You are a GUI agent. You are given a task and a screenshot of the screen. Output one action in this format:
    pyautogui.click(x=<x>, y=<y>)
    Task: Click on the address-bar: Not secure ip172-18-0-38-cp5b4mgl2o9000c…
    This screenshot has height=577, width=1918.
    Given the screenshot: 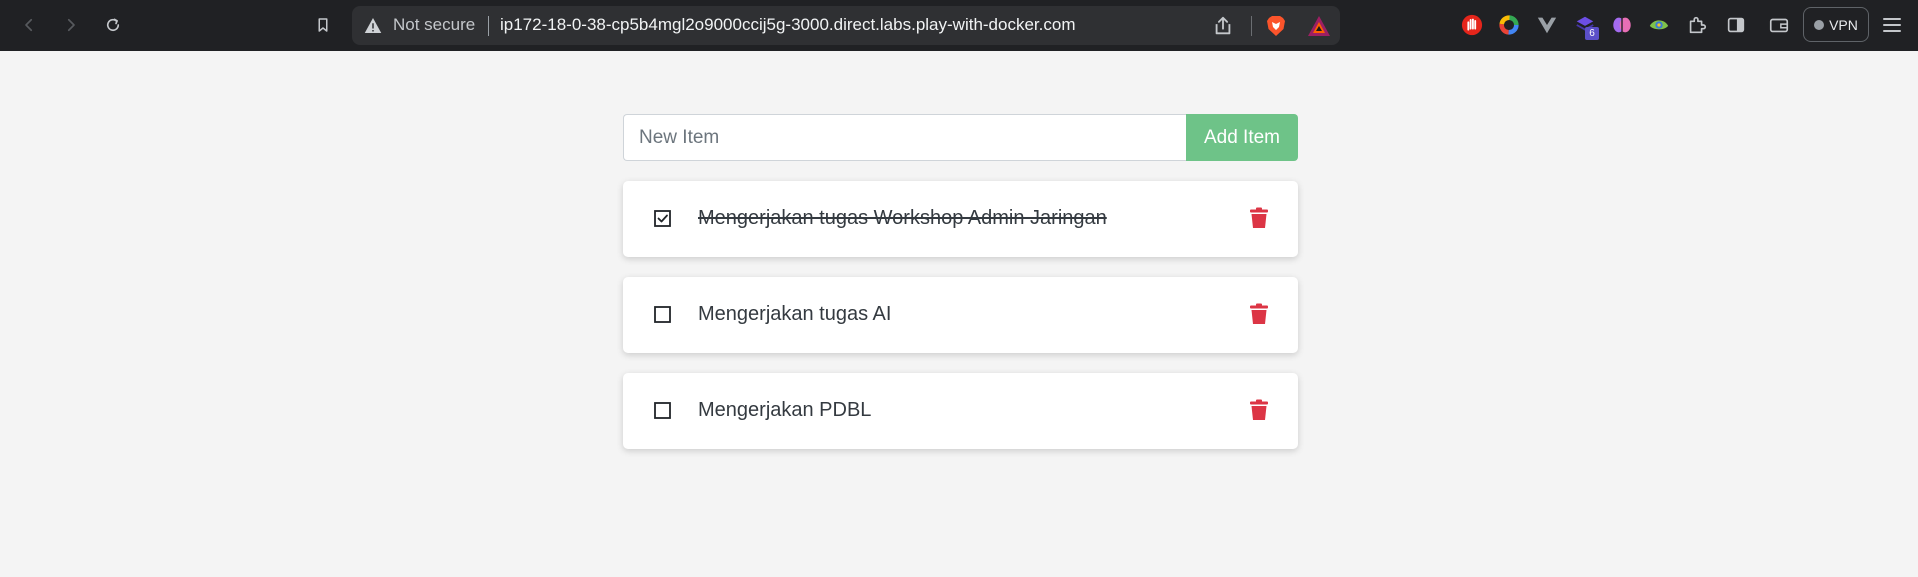 What is the action you would take?
    pyautogui.click(x=846, y=25)
    